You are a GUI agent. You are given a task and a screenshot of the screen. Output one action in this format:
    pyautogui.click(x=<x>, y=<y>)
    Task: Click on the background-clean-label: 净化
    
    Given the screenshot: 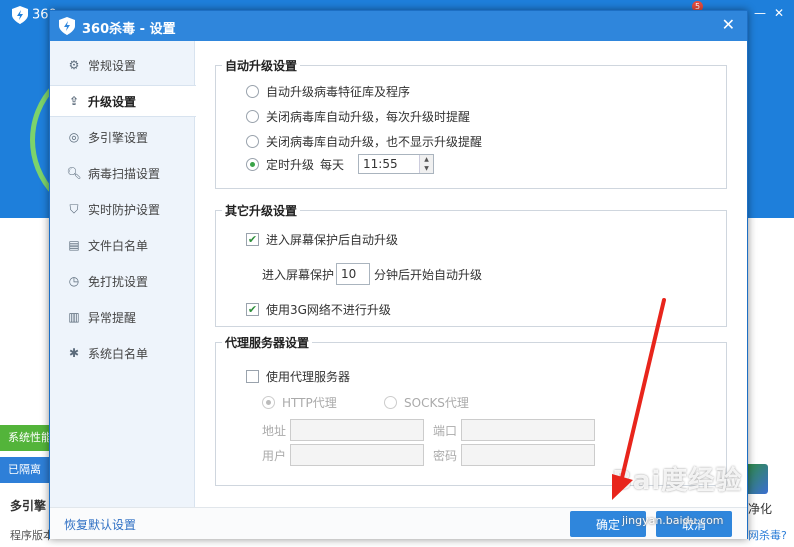 What is the action you would take?
    pyautogui.click(x=760, y=508)
    